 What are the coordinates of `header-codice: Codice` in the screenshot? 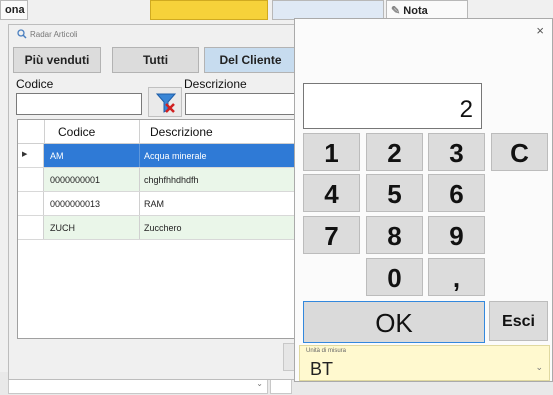 It's located at (76, 132).